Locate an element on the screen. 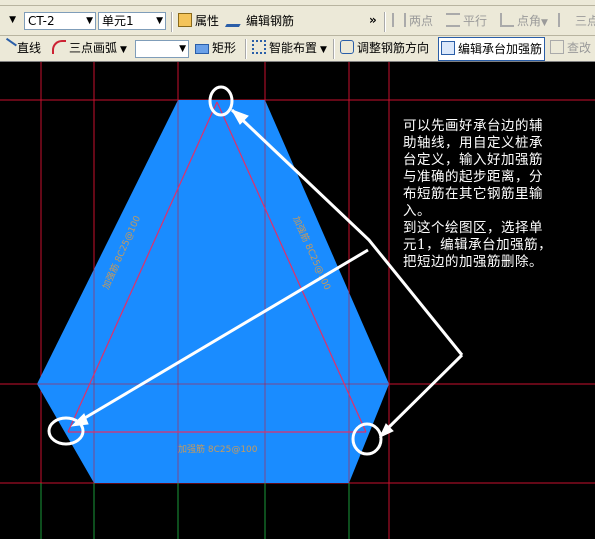 This screenshot has width=595, height=539. note-line: 布短筋在其它钢筋里输 is located at coordinates (473, 194).